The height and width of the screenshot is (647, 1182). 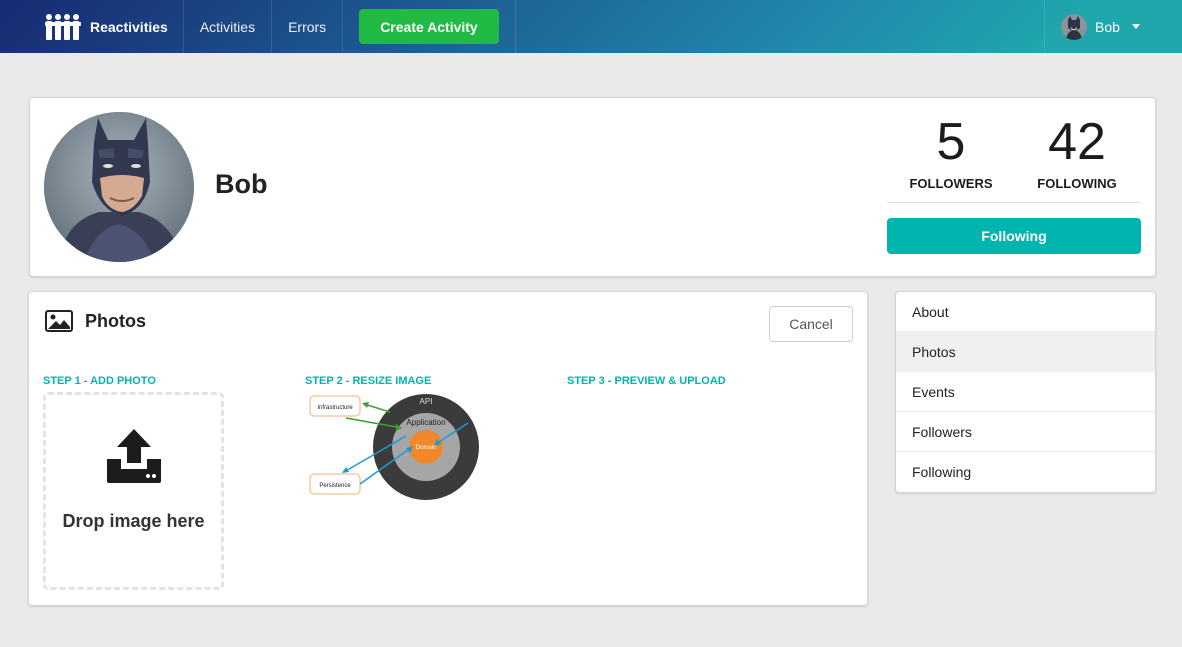 I want to click on step2-title: STEP 2 - RESIZE IMAGE, so click(x=368, y=381).